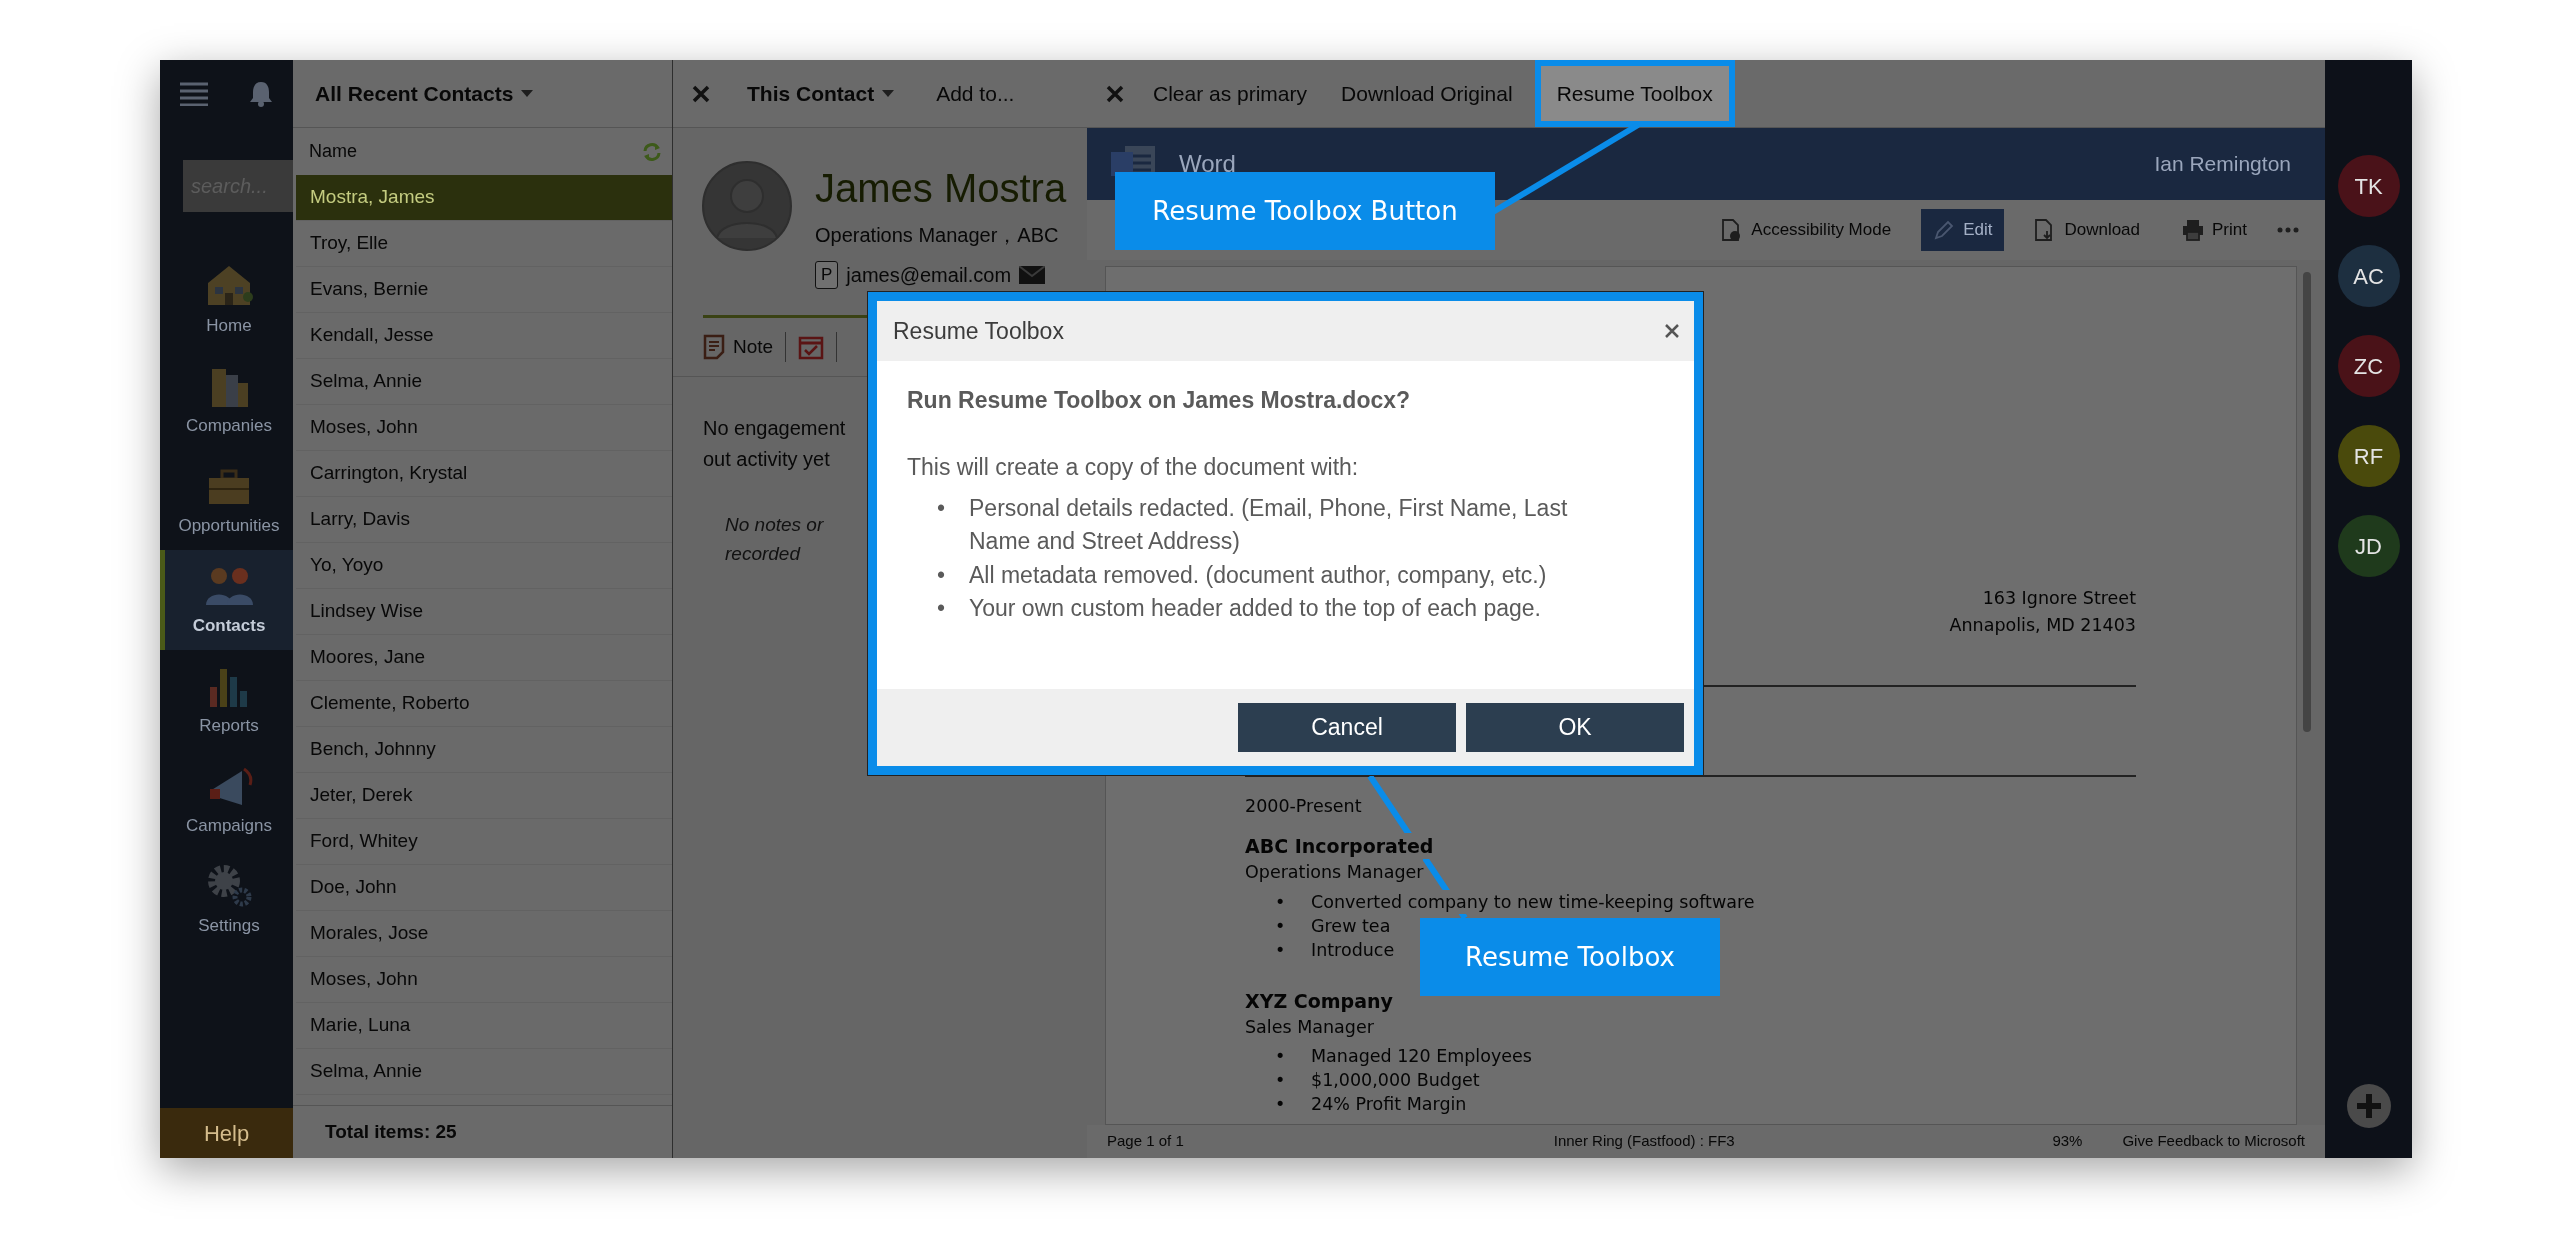 Image resolution: width=2560 pixels, height=1245 pixels. Describe the element at coordinates (1806, 230) in the screenshot. I see `toolbar-button: Accessibility Mode` at that location.